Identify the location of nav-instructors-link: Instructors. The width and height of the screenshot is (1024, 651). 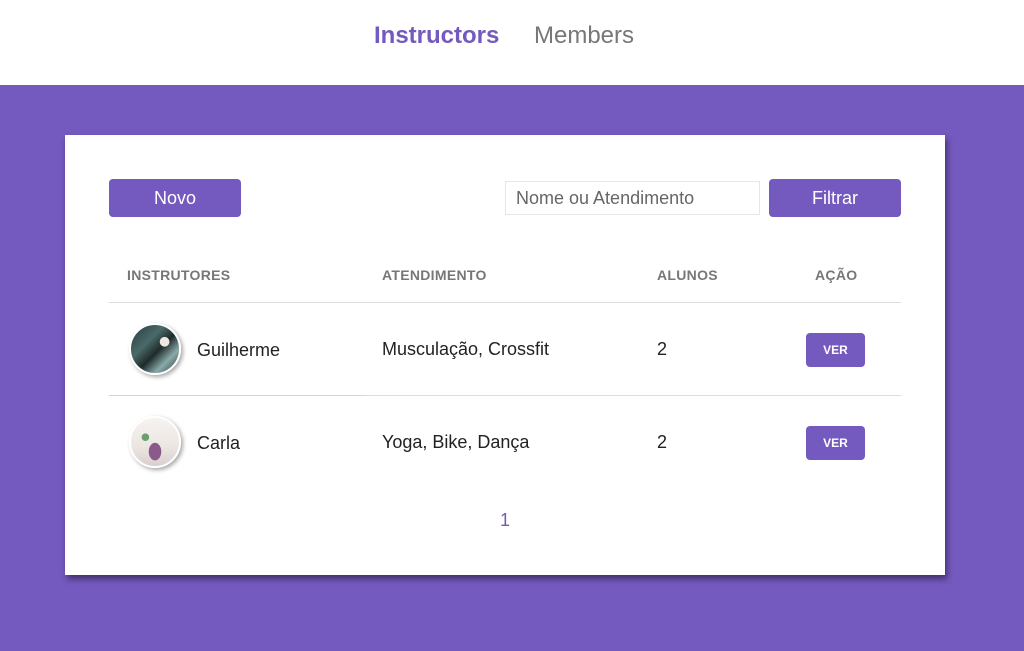
(436, 36).